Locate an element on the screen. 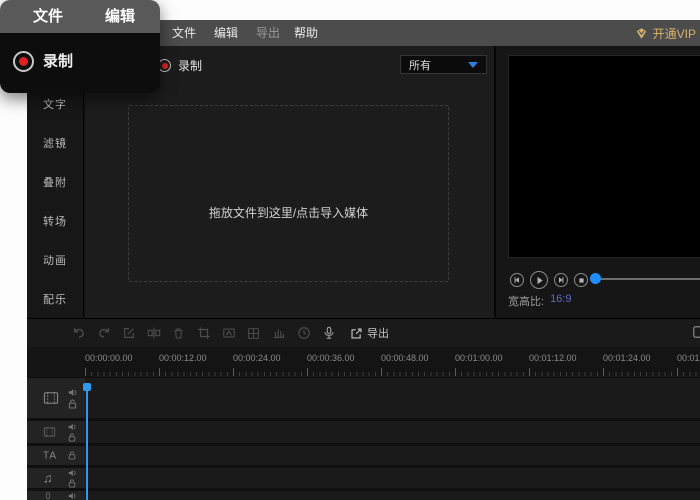  sidebar-item-music: 配乐 is located at coordinates (55, 298).